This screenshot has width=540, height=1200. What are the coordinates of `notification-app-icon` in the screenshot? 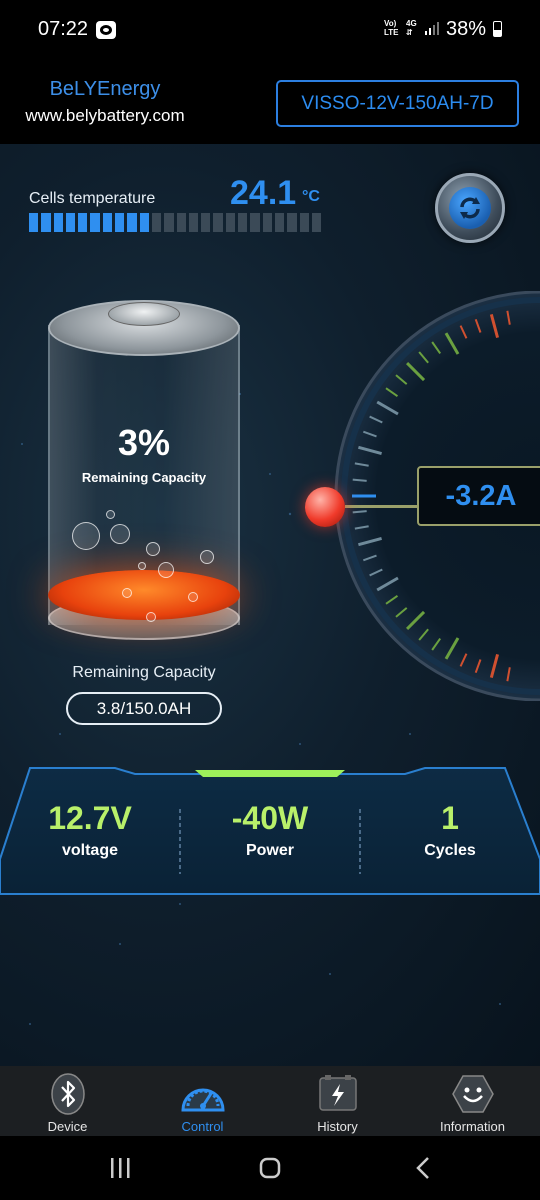 It's located at (106, 30).